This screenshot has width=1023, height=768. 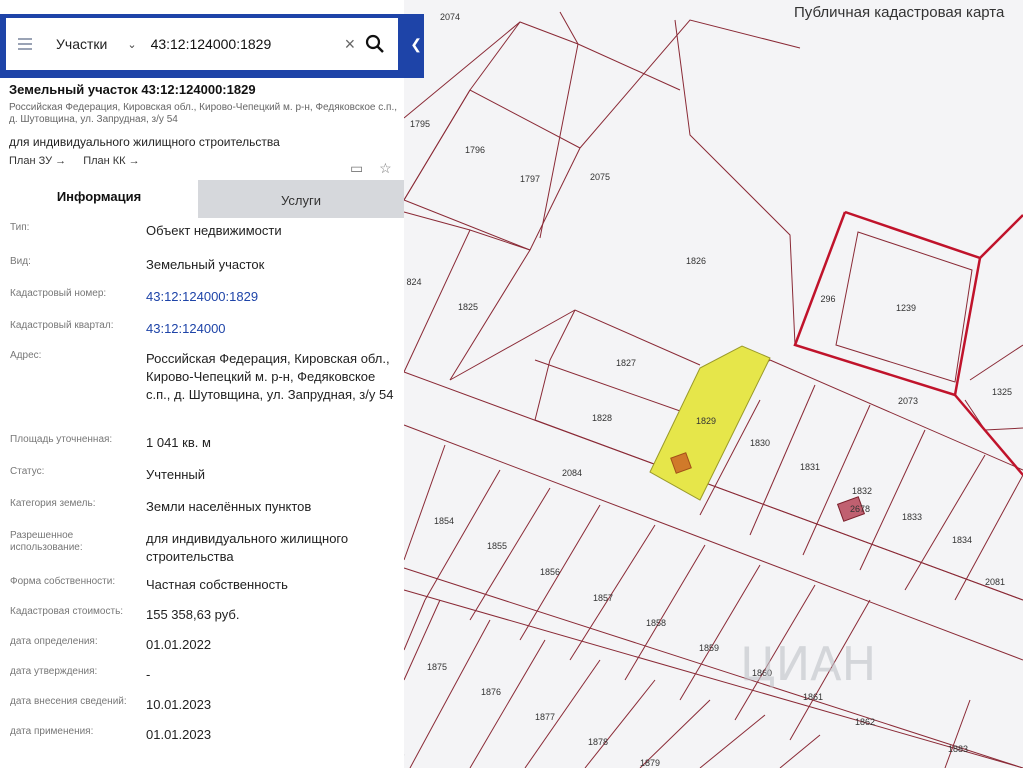 I want to click on detail-value: Частная собственность, so click(x=217, y=584).